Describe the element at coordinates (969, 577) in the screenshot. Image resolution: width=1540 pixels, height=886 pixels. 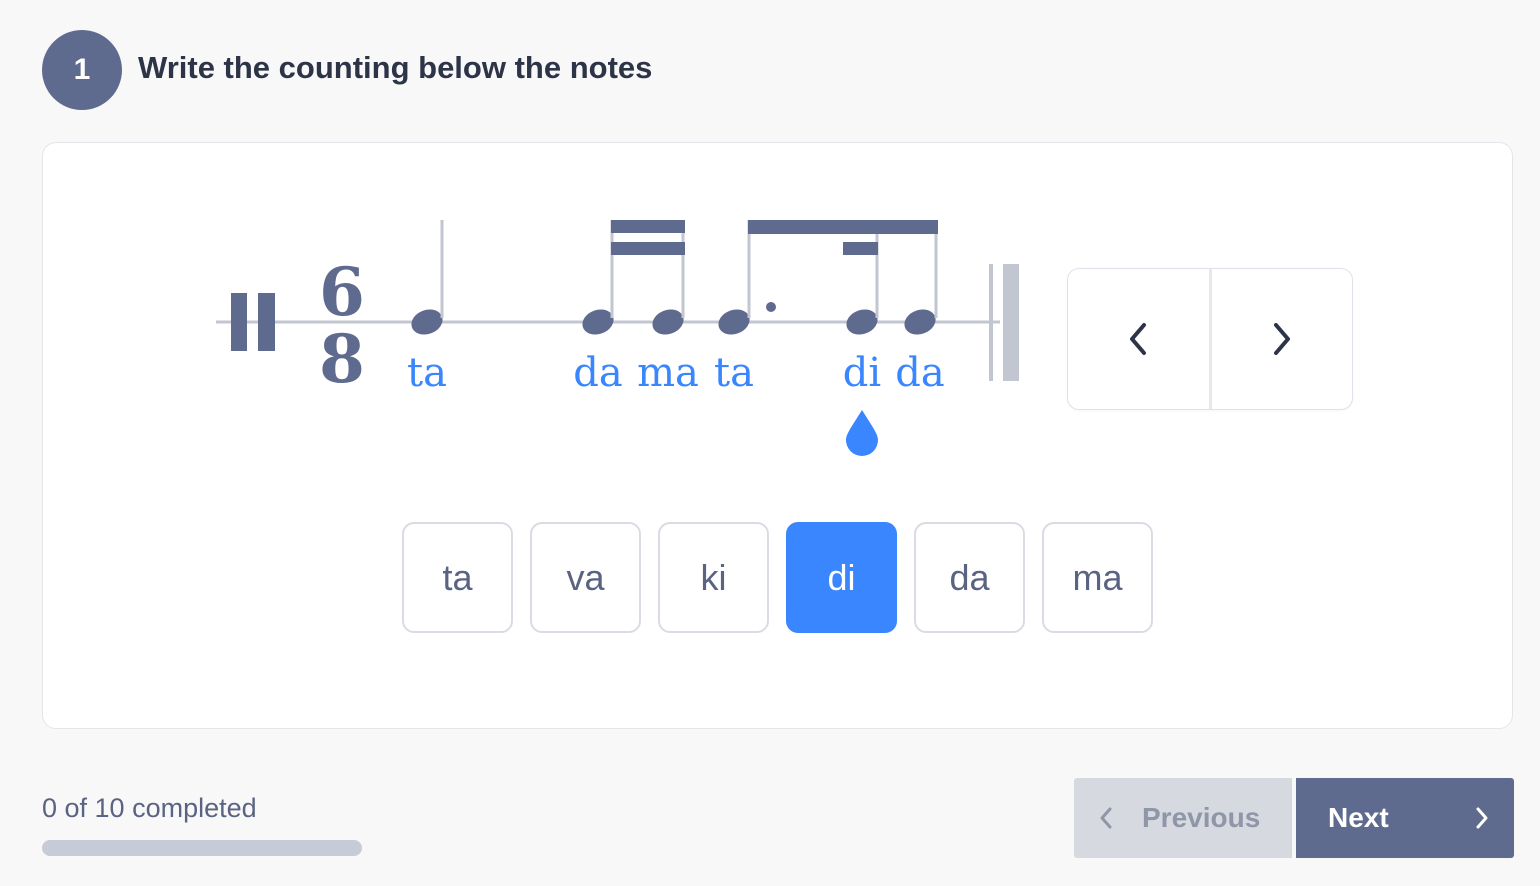
I see `choice-da: da` at that location.